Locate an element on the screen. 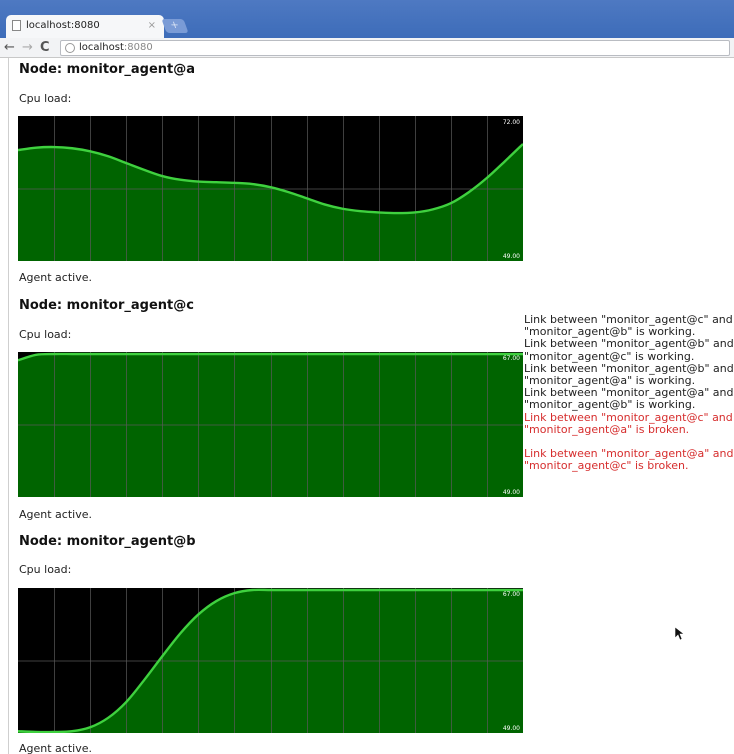  cpu-chart-b: 67.00 49.00 is located at coordinates (270, 660).